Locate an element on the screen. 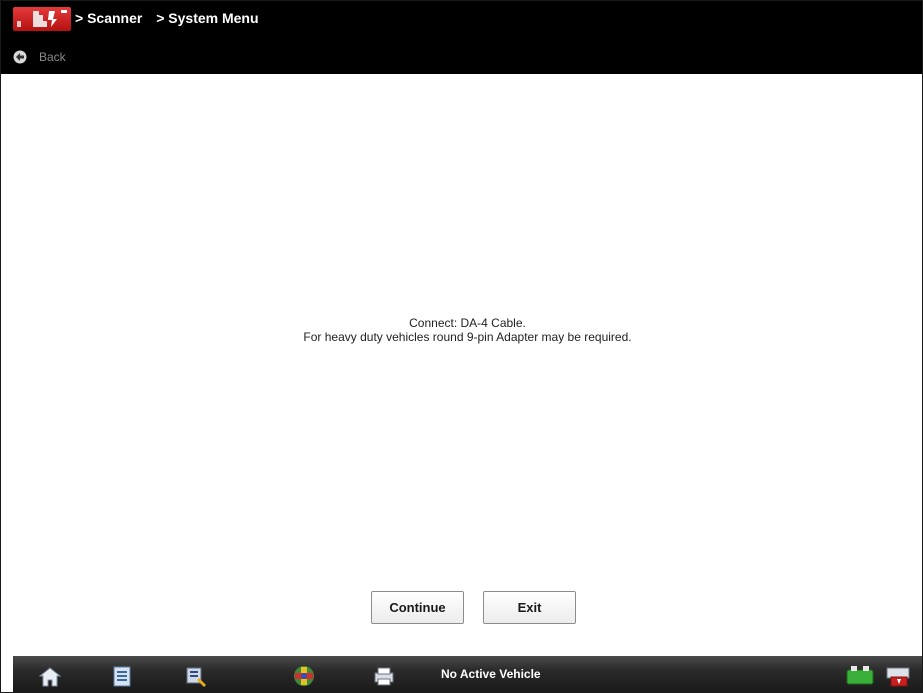  back-button: Back is located at coordinates (39, 57).